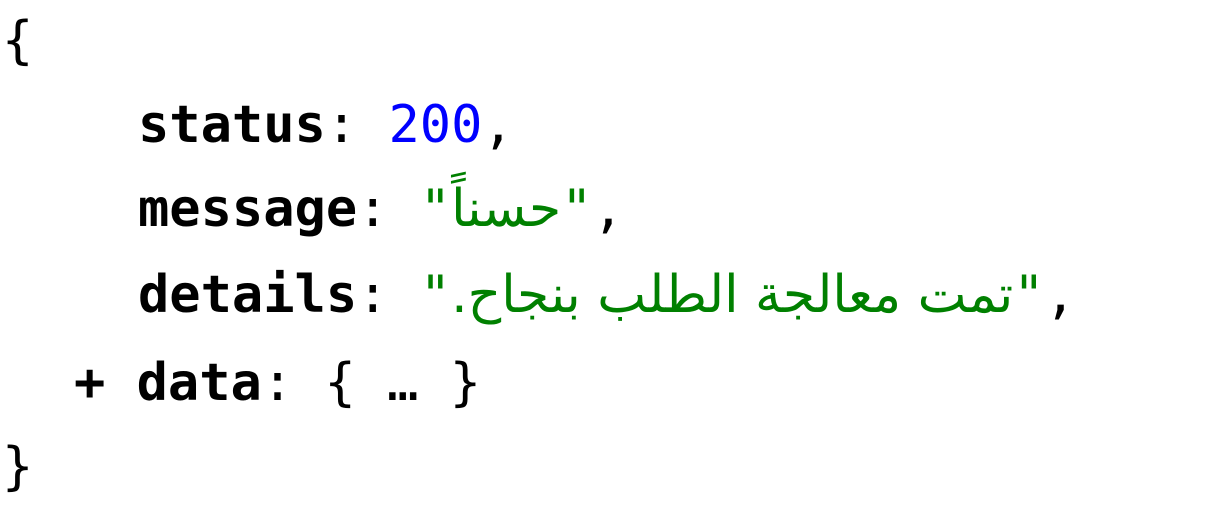  I want to click on status-row: status: 200,, so click(326, 125).